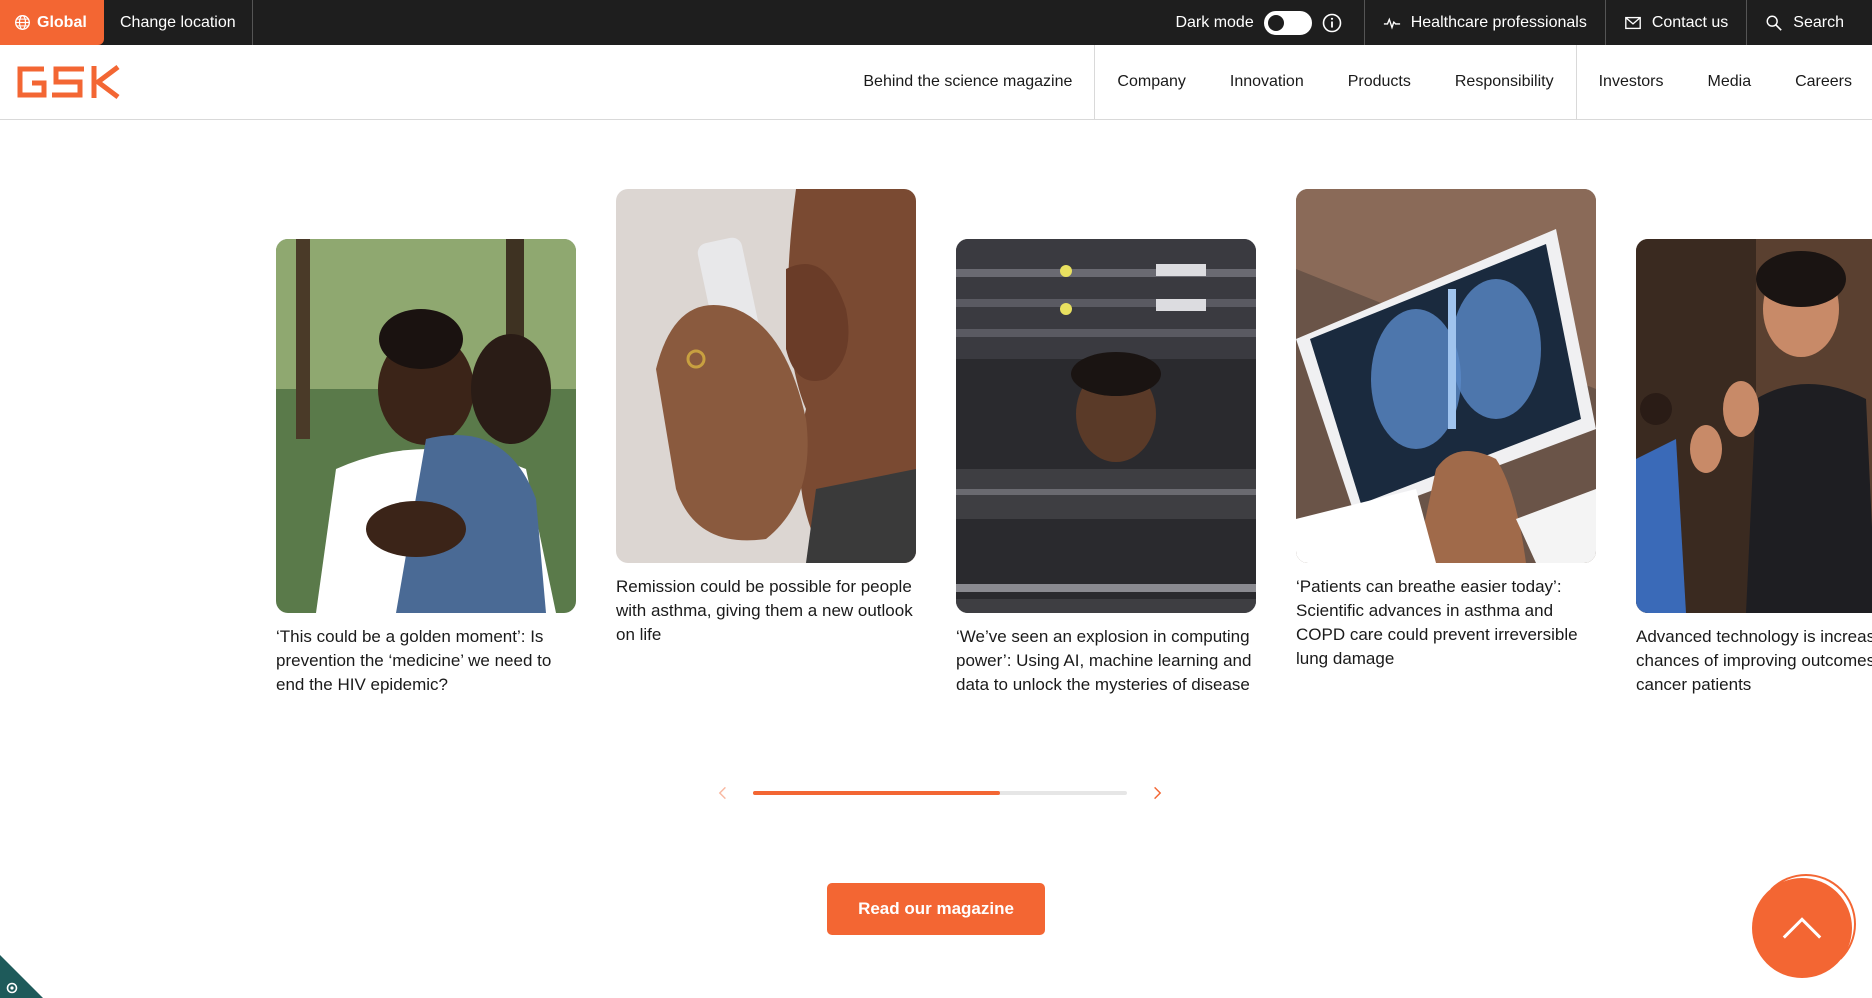 This screenshot has width=1872, height=998. I want to click on dark-mode-control: Dark mode, so click(1270, 22).